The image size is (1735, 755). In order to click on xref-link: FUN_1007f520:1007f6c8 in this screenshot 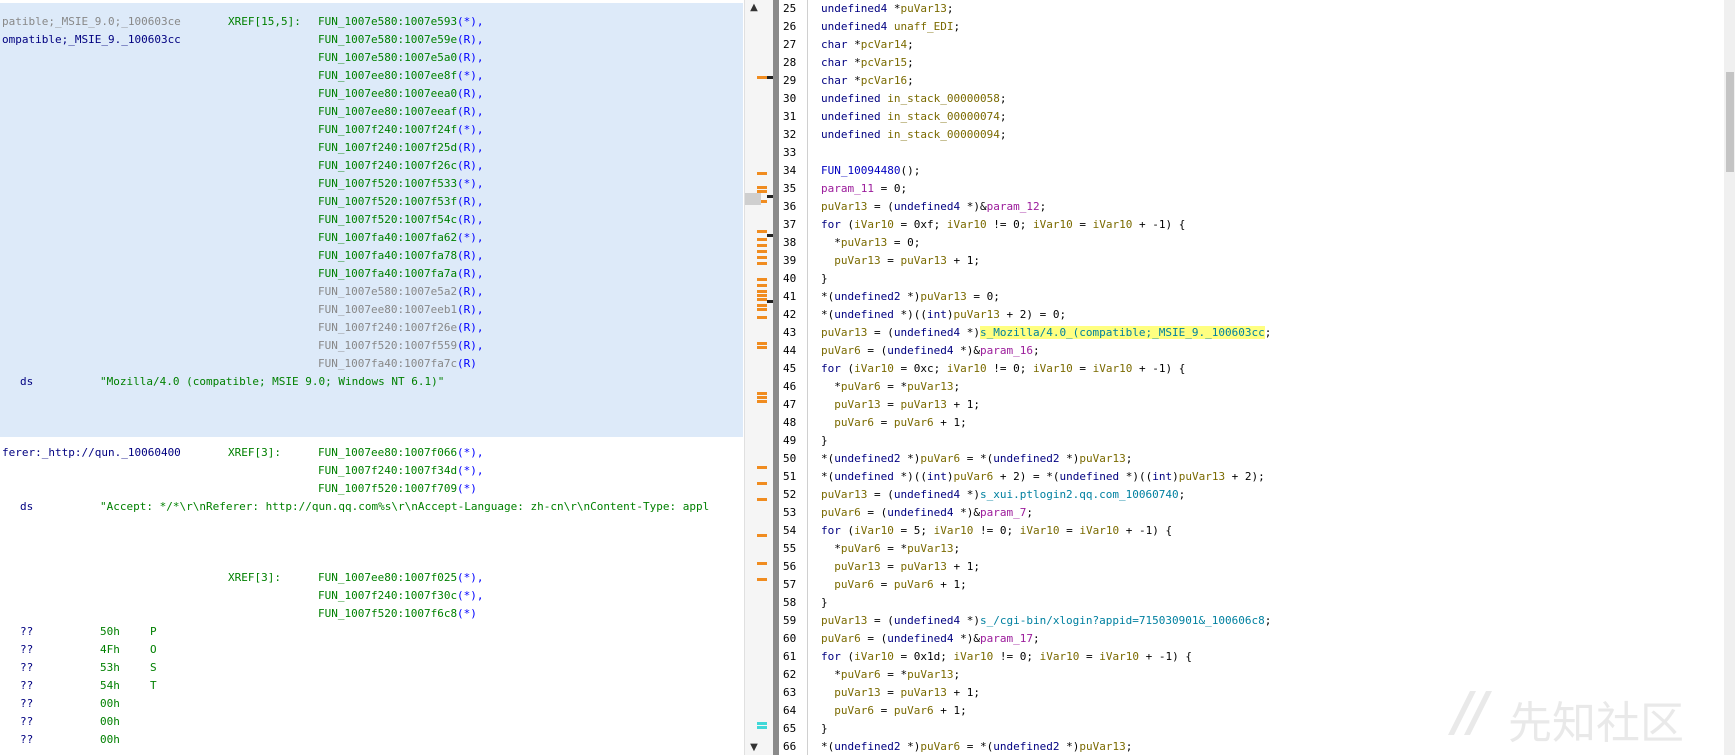, I will do `click(387, 614)`.